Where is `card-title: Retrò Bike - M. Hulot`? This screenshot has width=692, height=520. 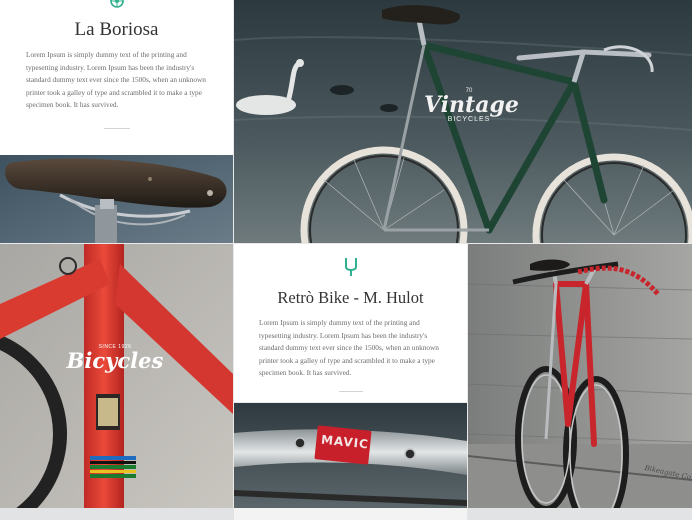 card-title: Retrò Bike - M. Hulot is located at coordinates (350, 297).